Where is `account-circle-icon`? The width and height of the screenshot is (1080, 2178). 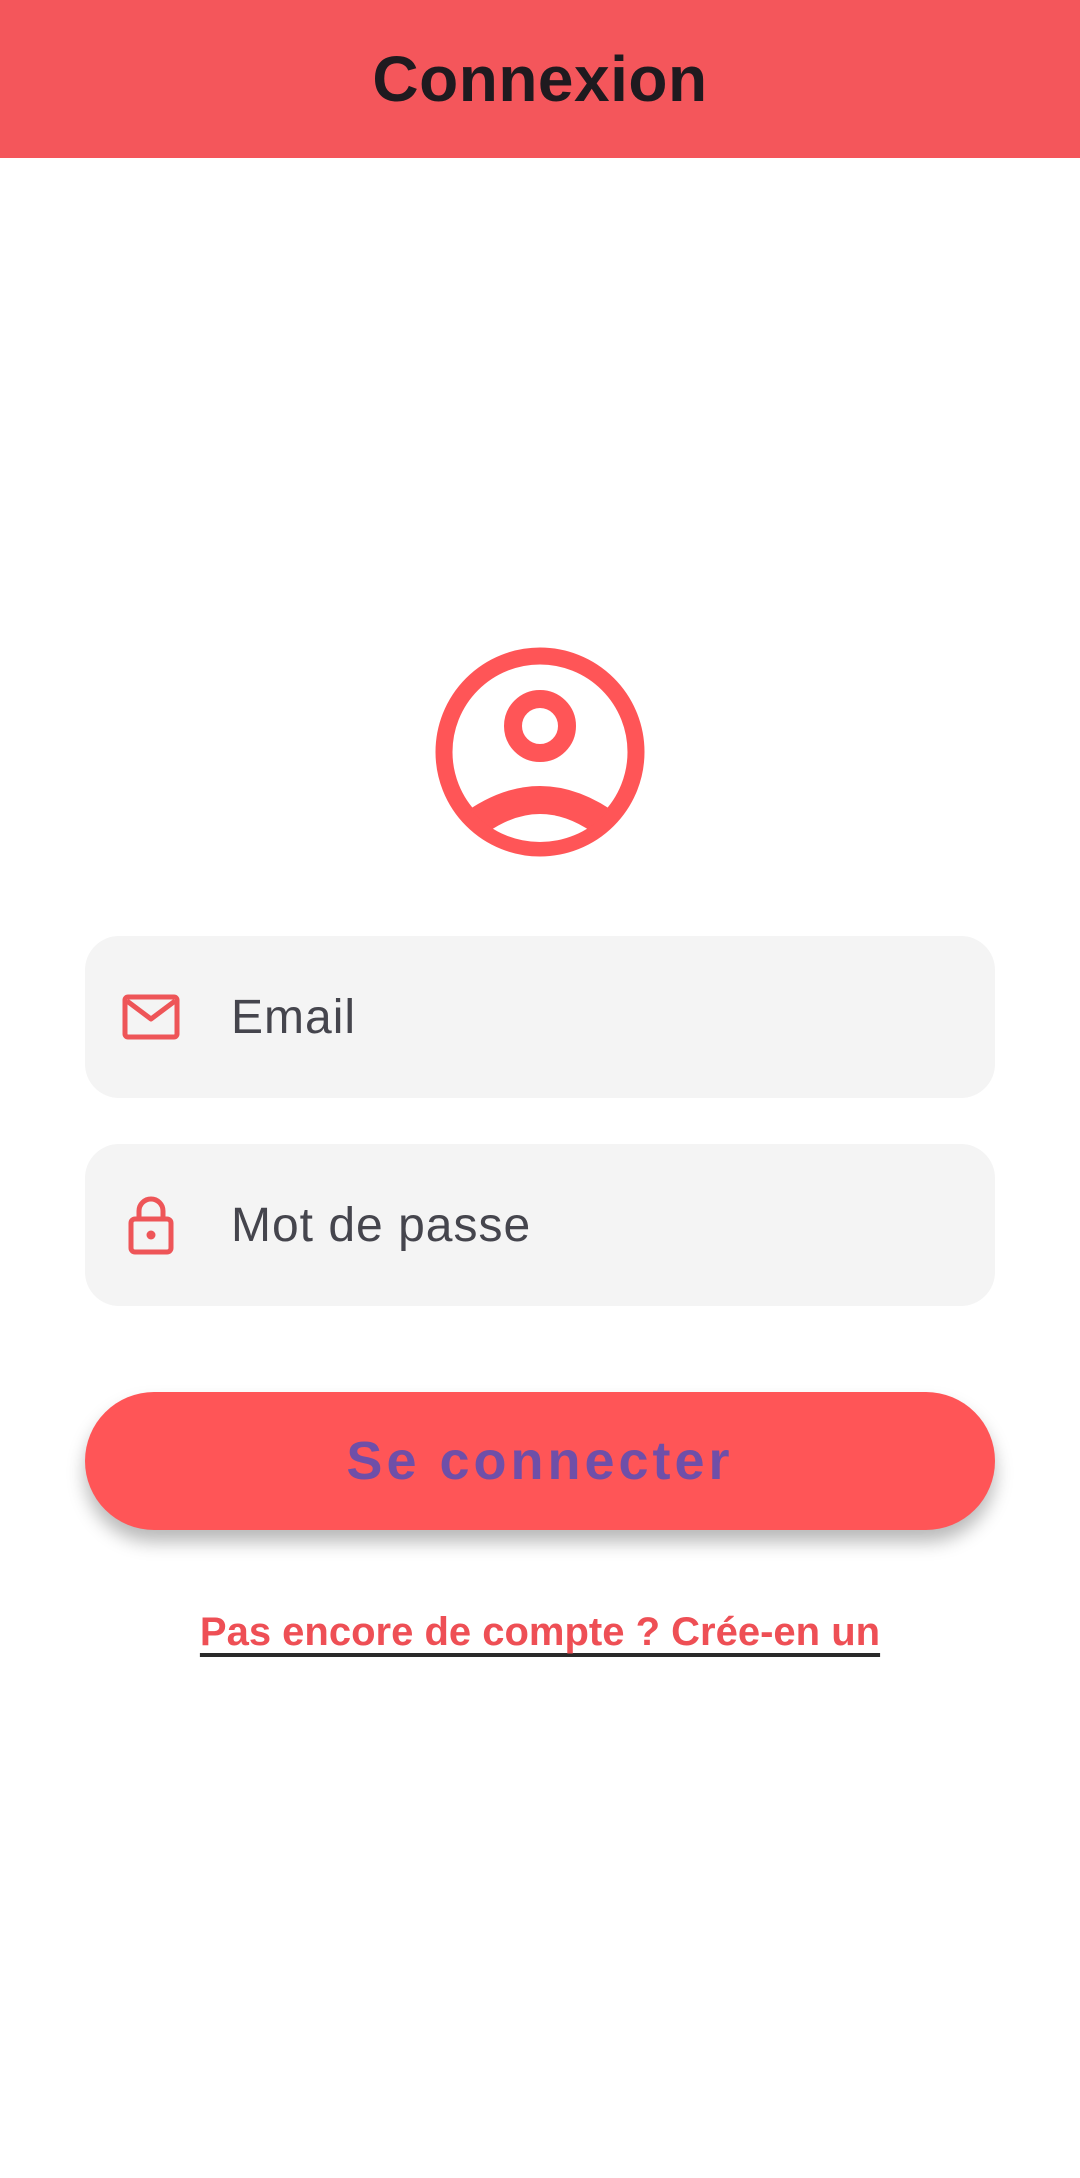 account-circle-icon is located at coordinates (540, 752).